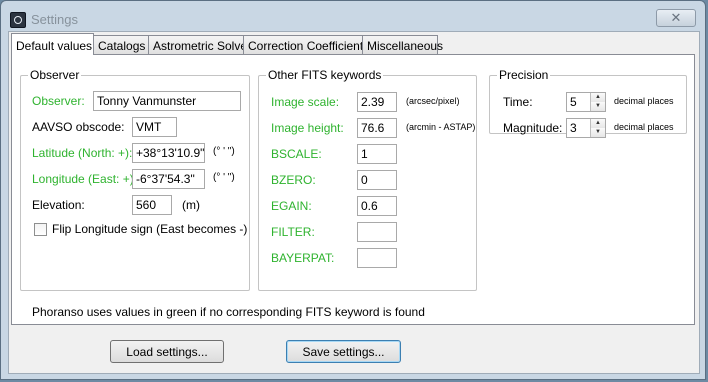 This screenshot has width=708, height=382. I want to click on longitude-unit: (° ' "), so click(224, 177).